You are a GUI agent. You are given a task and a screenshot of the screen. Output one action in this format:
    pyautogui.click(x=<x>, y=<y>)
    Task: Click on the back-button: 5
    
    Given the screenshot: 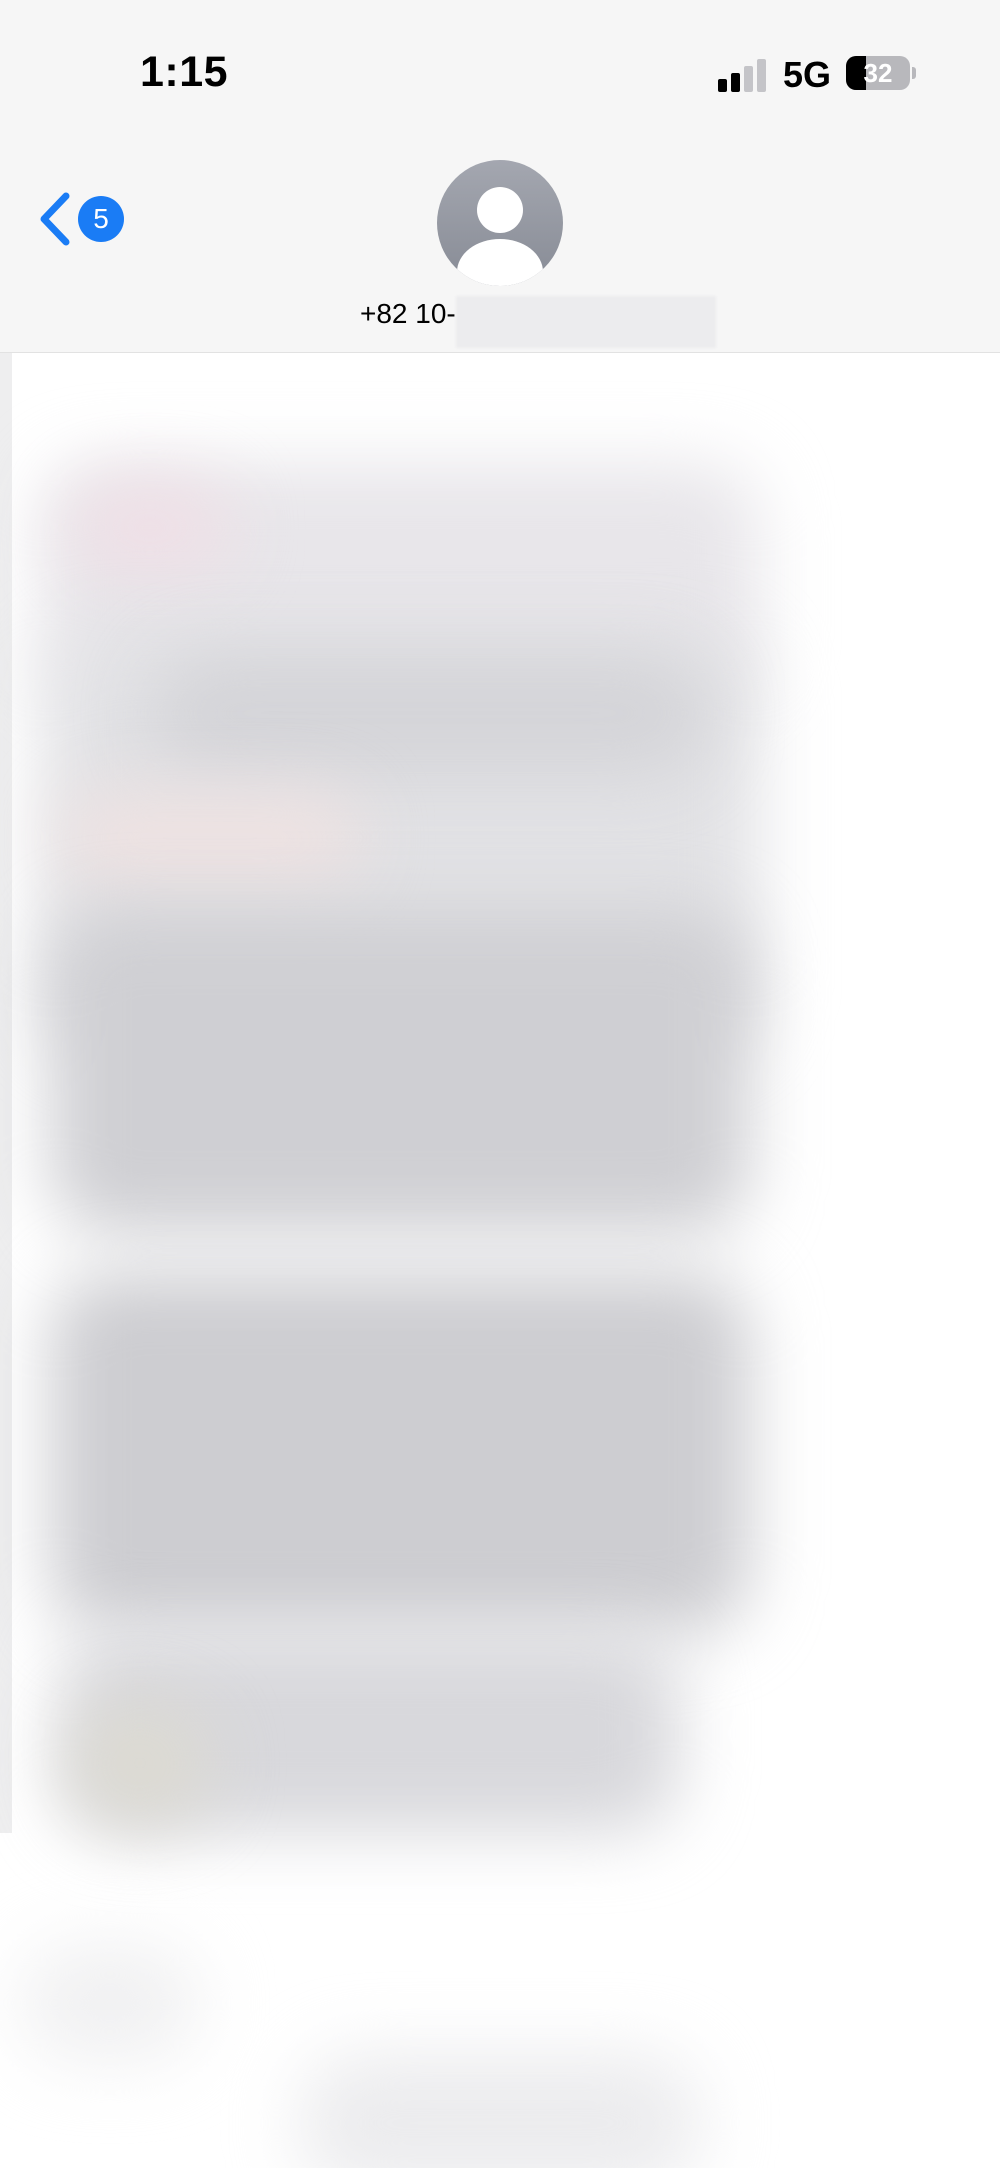 What is the action you would take?
    pyautogui.click(x=88, y=218)
    